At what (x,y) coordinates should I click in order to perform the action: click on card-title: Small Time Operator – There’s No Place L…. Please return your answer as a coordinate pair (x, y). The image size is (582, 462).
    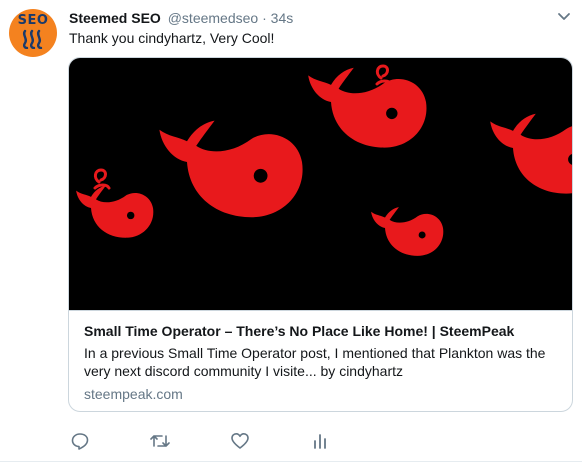
    Looking at the image, I should click on (323, 331).